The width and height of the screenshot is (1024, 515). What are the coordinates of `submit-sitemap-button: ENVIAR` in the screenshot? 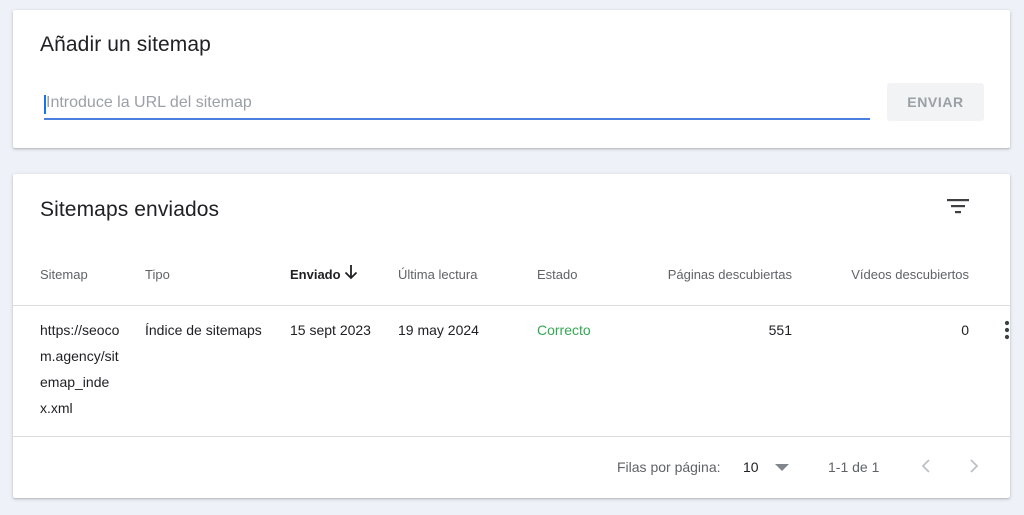 It's located at (935, 102).